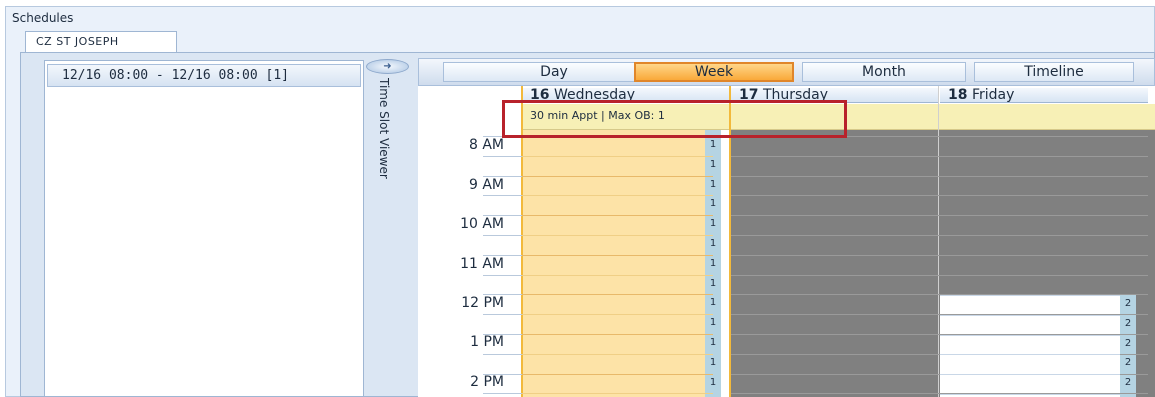 This screenshot has width=1155, height=397. What do you see at coordinates (1054, 72) in the screenshot?
I see `timeline-view-button: Timeline` at bounding box center [1054, 72].